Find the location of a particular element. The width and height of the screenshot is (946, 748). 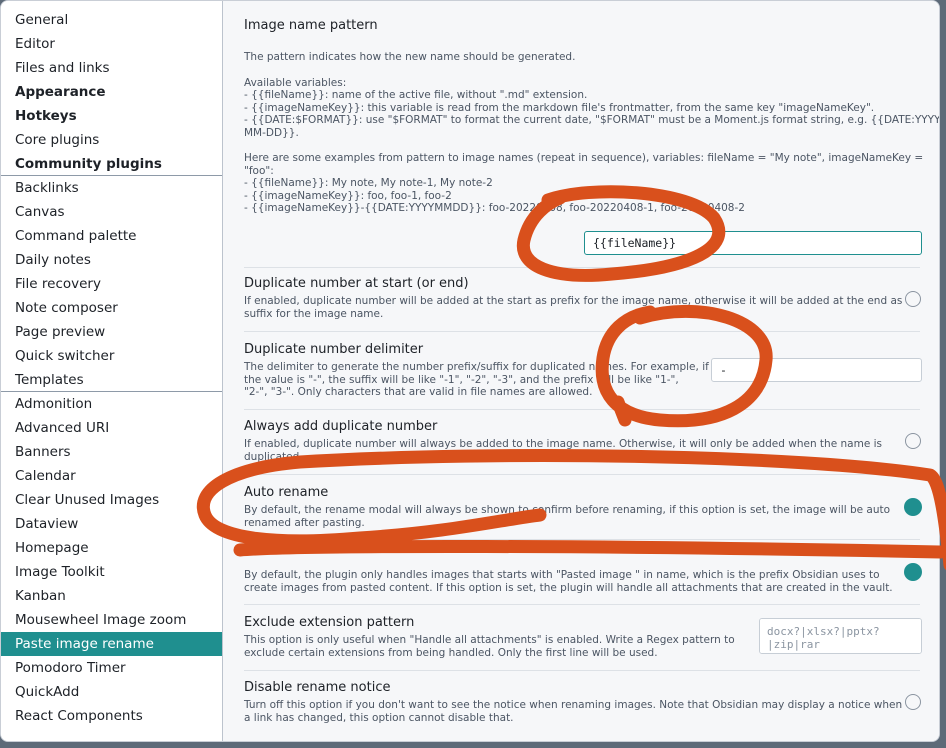

sidebar-item-quick-switcher: Quick switcher is located at coordinates (111, 356).